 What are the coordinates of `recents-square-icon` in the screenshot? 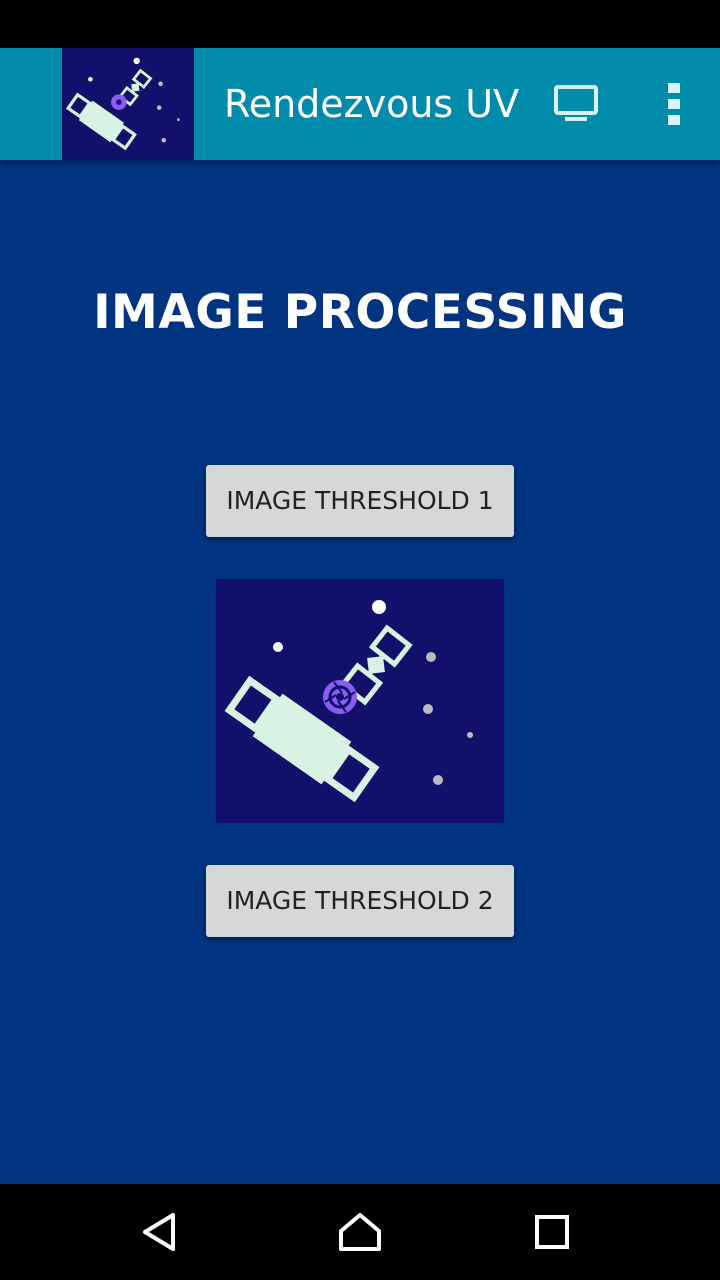 It's located at (552, 1232).